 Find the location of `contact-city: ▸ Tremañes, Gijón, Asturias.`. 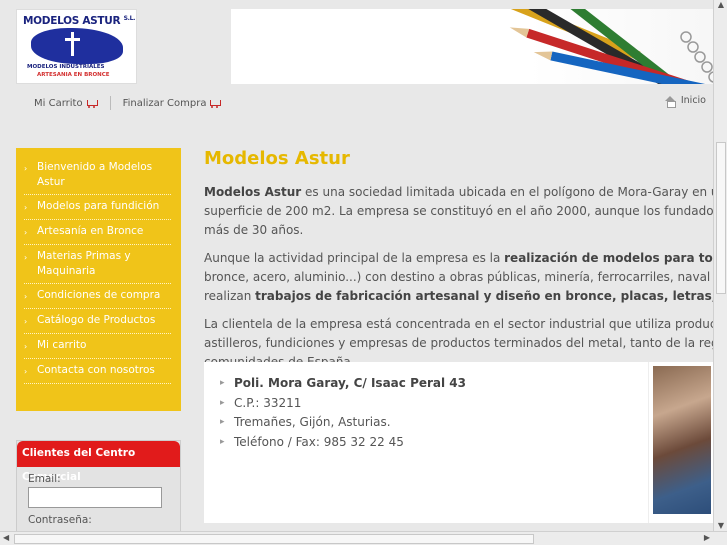

contact-city: ▸ Tremañes, Gijón, Asturias. is located at coordinates (343, 423).